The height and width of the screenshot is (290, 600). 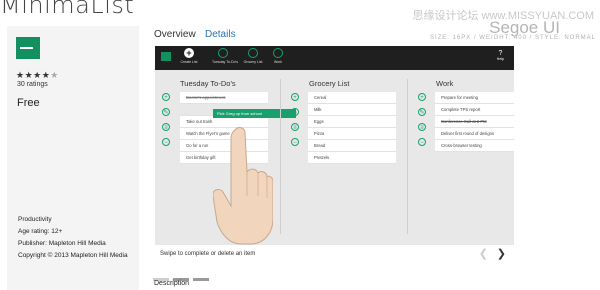 What do you see at coordinates (201, 279) in the screenshot?
I see `pager-dot` at bounding box center [201, 279].